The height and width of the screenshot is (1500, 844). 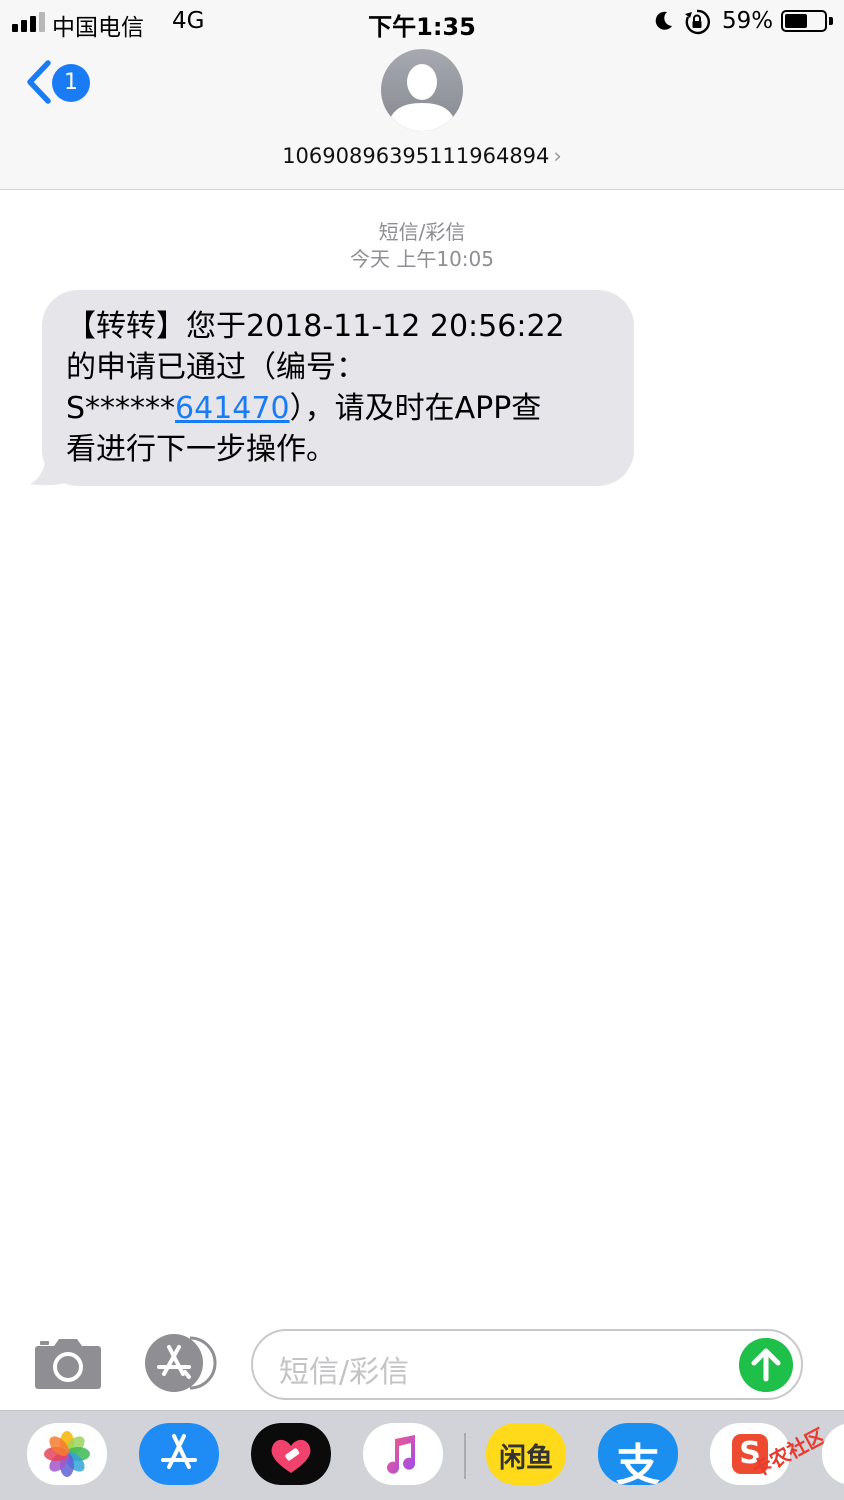 I want to click on battery-icon, so click(x=804, y=21).